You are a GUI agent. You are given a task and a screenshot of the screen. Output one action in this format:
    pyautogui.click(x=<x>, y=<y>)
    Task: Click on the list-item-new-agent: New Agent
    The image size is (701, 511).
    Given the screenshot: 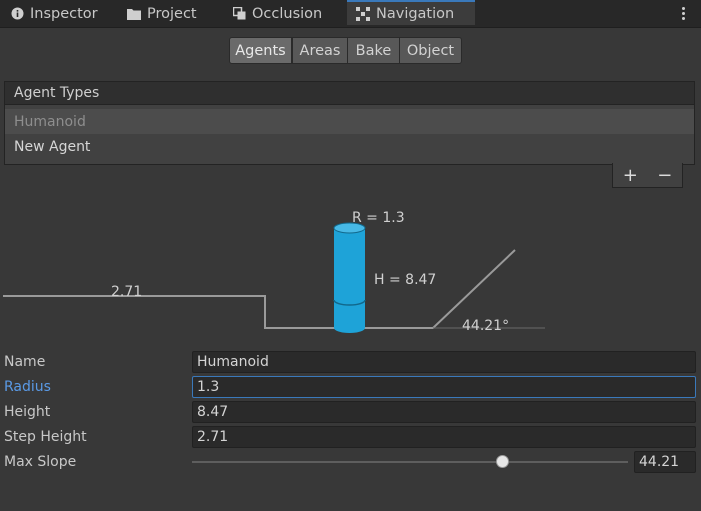 What is the action you would take?
    pyautogui.click(x=349, y=146)
    